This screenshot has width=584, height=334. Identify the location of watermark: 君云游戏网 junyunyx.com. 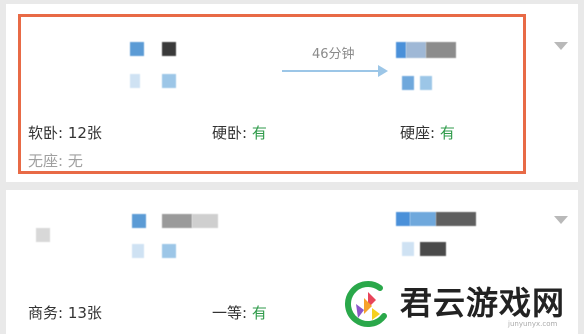
(460, 303).